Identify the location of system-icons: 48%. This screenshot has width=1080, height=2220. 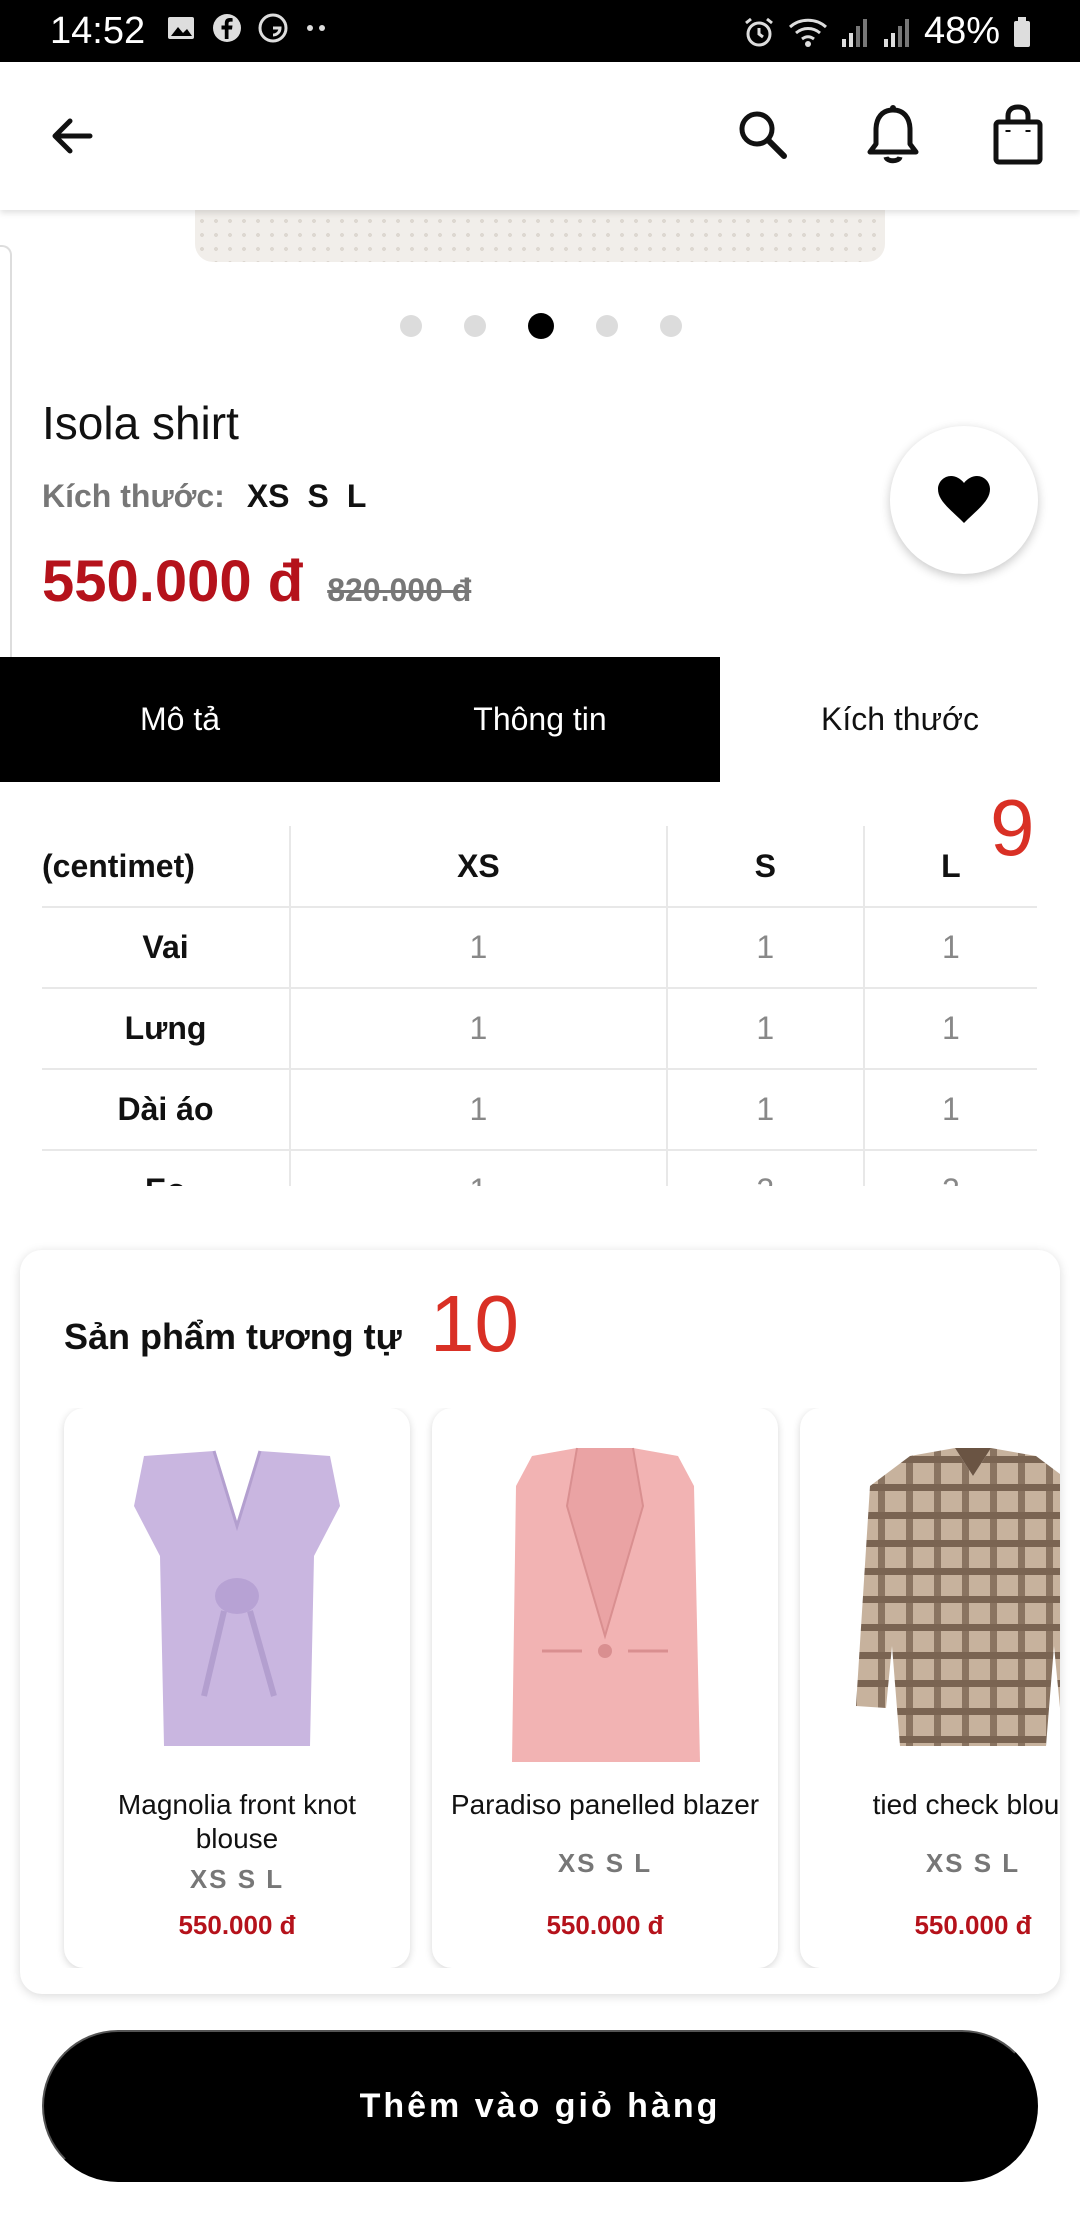
(887, 31).